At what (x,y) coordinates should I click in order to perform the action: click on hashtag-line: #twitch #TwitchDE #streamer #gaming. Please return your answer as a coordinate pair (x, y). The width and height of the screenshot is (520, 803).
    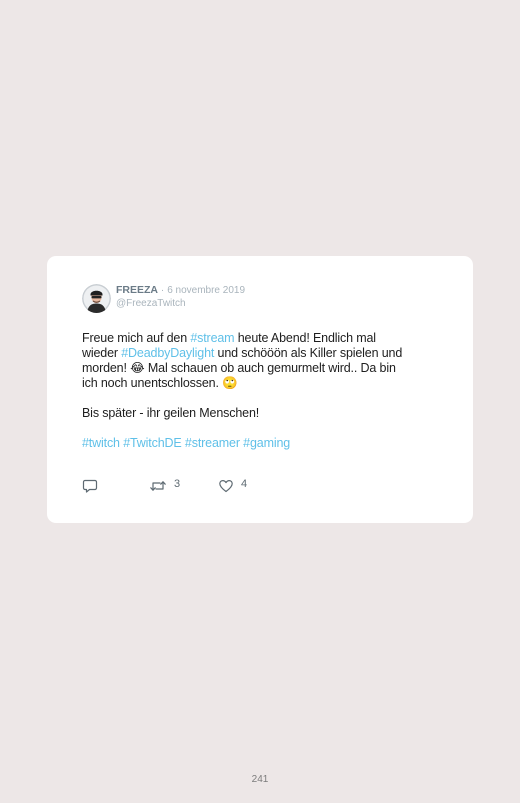
    Looking at the image, I should click on (262, 443).